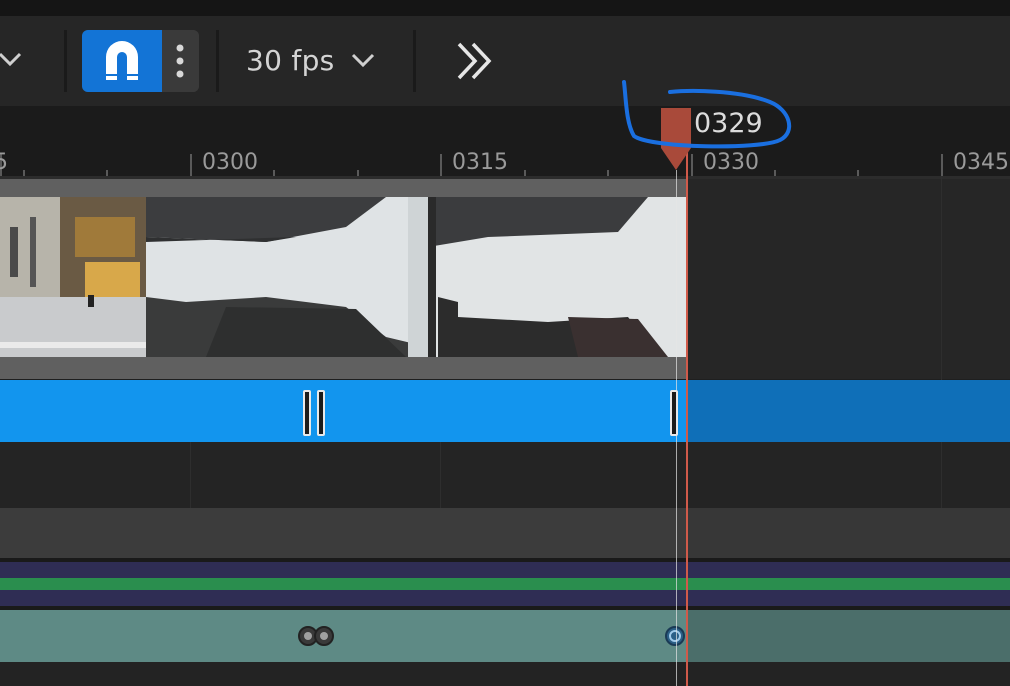 The height and width of the screenshot is (686, 1010). What do you see at coordinates (73, 277) in the screenshot?
I see `thumbnail-street` at bounding box center [73, 277].